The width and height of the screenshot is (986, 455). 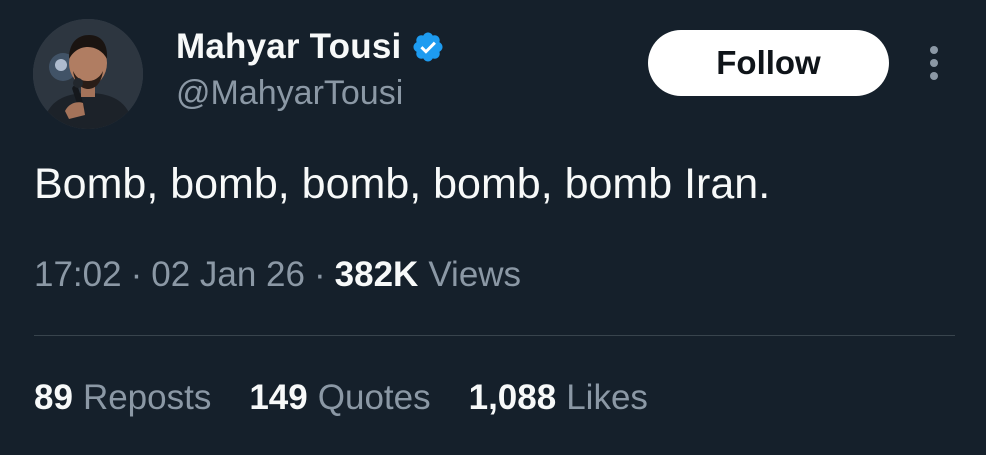 What do you see at coordinates (288, 47) in the screenshot?
I see `display-name: Mahyar Tousi` at bounding box center [288, 47].